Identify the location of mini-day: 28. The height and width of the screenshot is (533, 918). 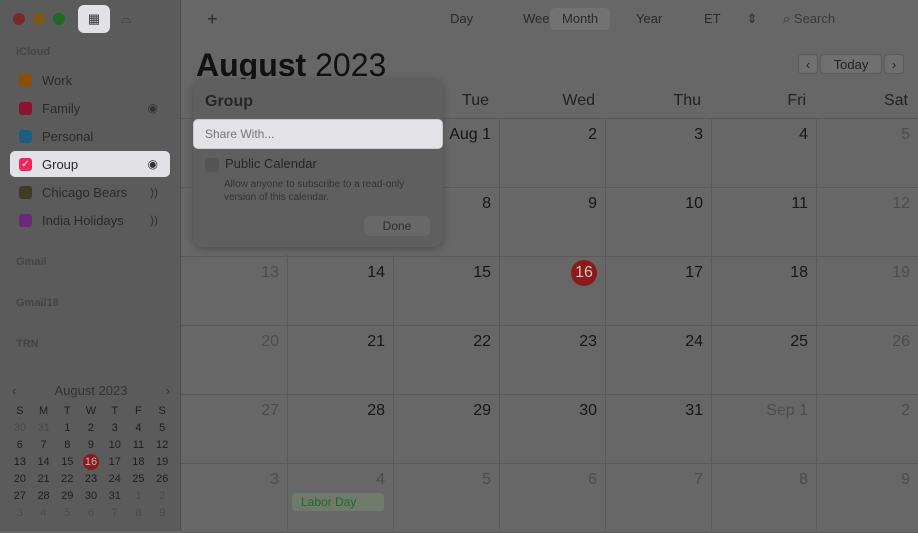
(44, 496).